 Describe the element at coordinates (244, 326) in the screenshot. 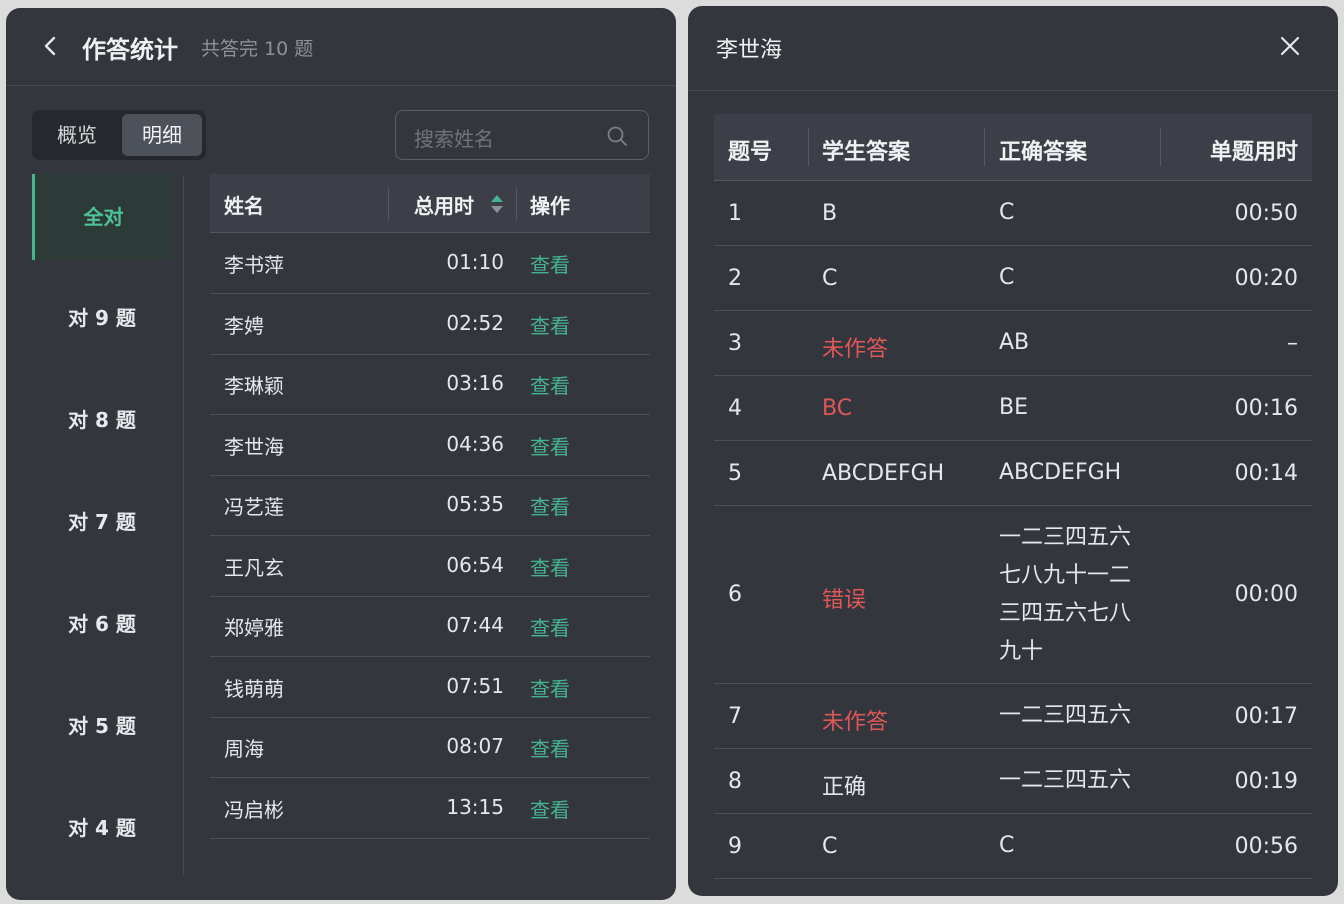

I see `student-name: 李娉` at that location.